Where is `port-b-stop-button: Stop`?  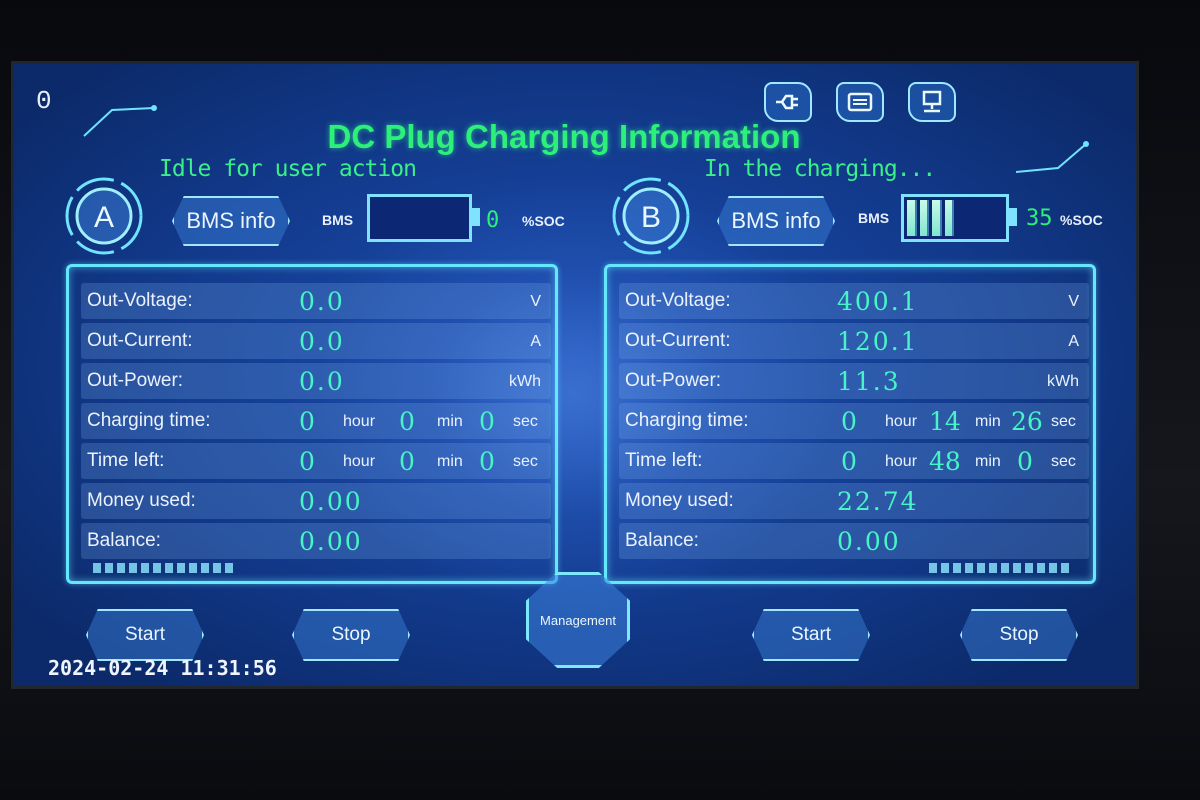 port-b-stop-button: Stop is located at coordinates (1019, 635).